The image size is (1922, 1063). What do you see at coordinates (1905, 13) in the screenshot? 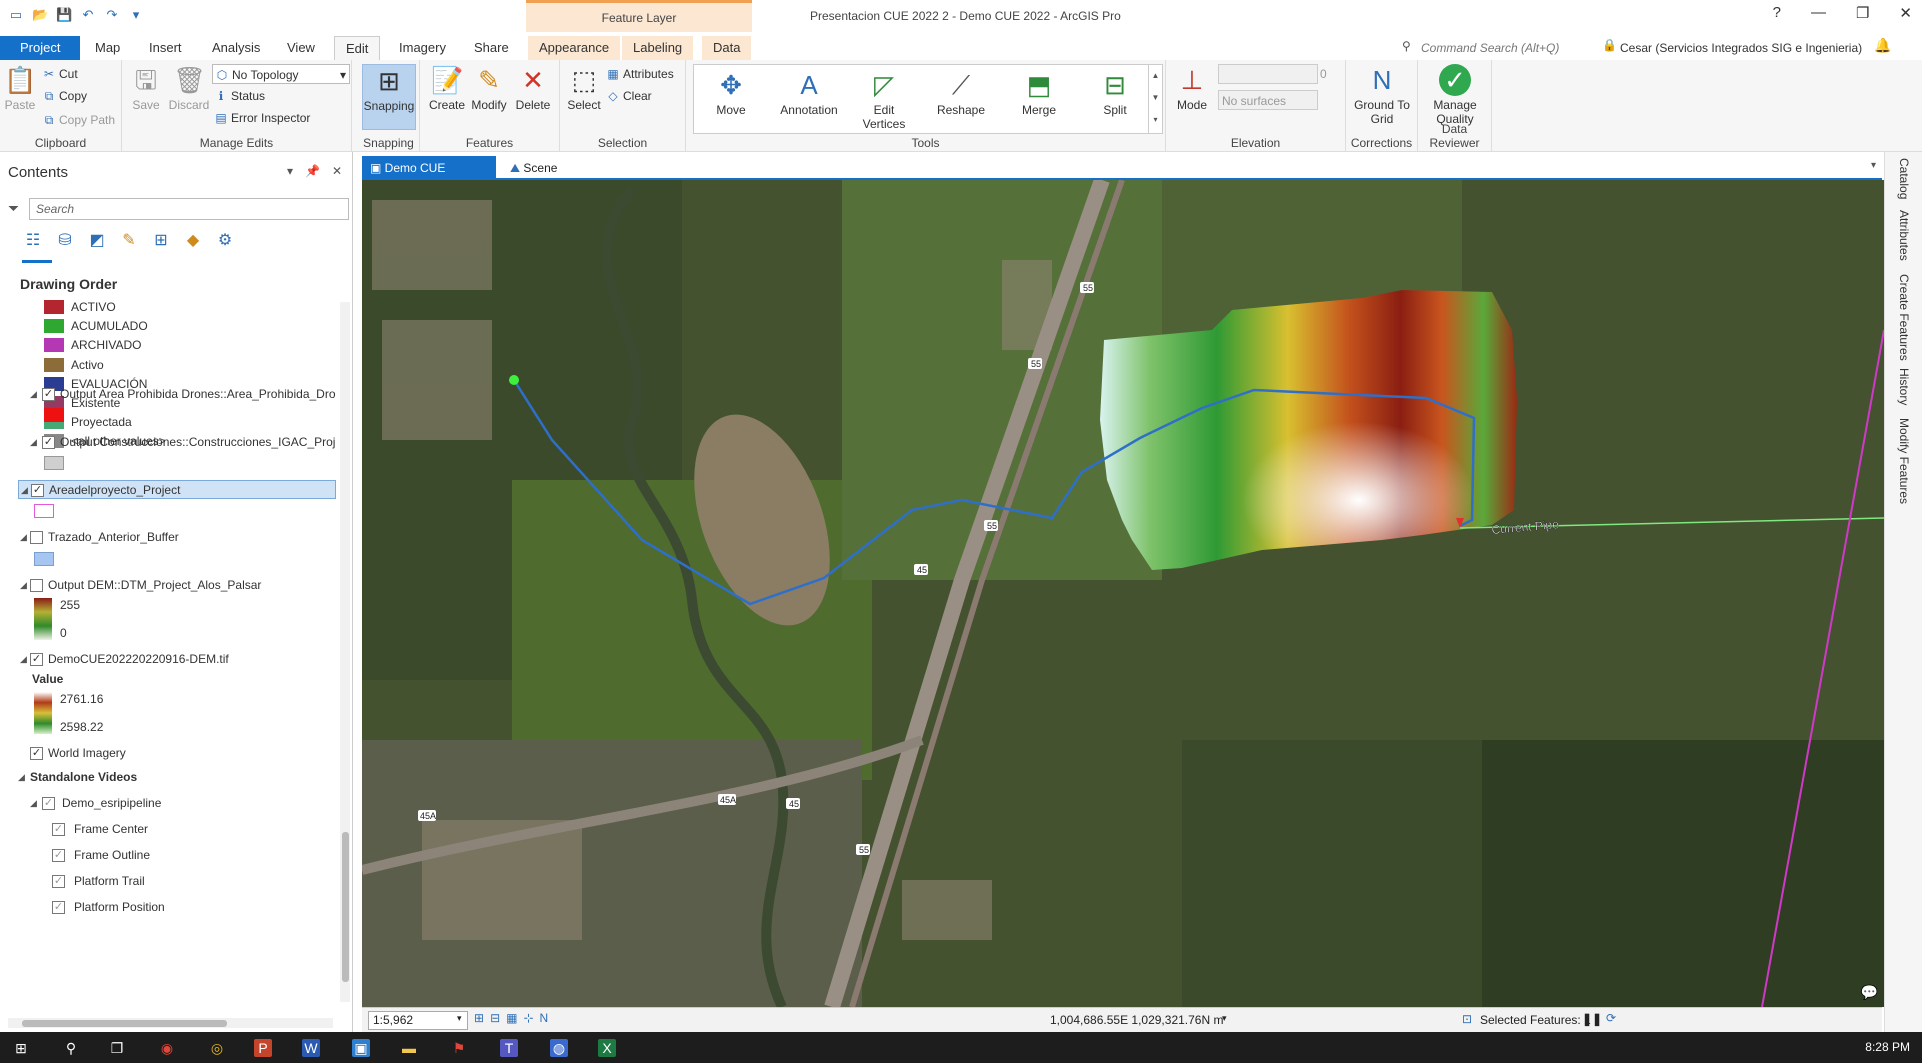
I see `close-button: ✕` at bounding box center [1905, 13].